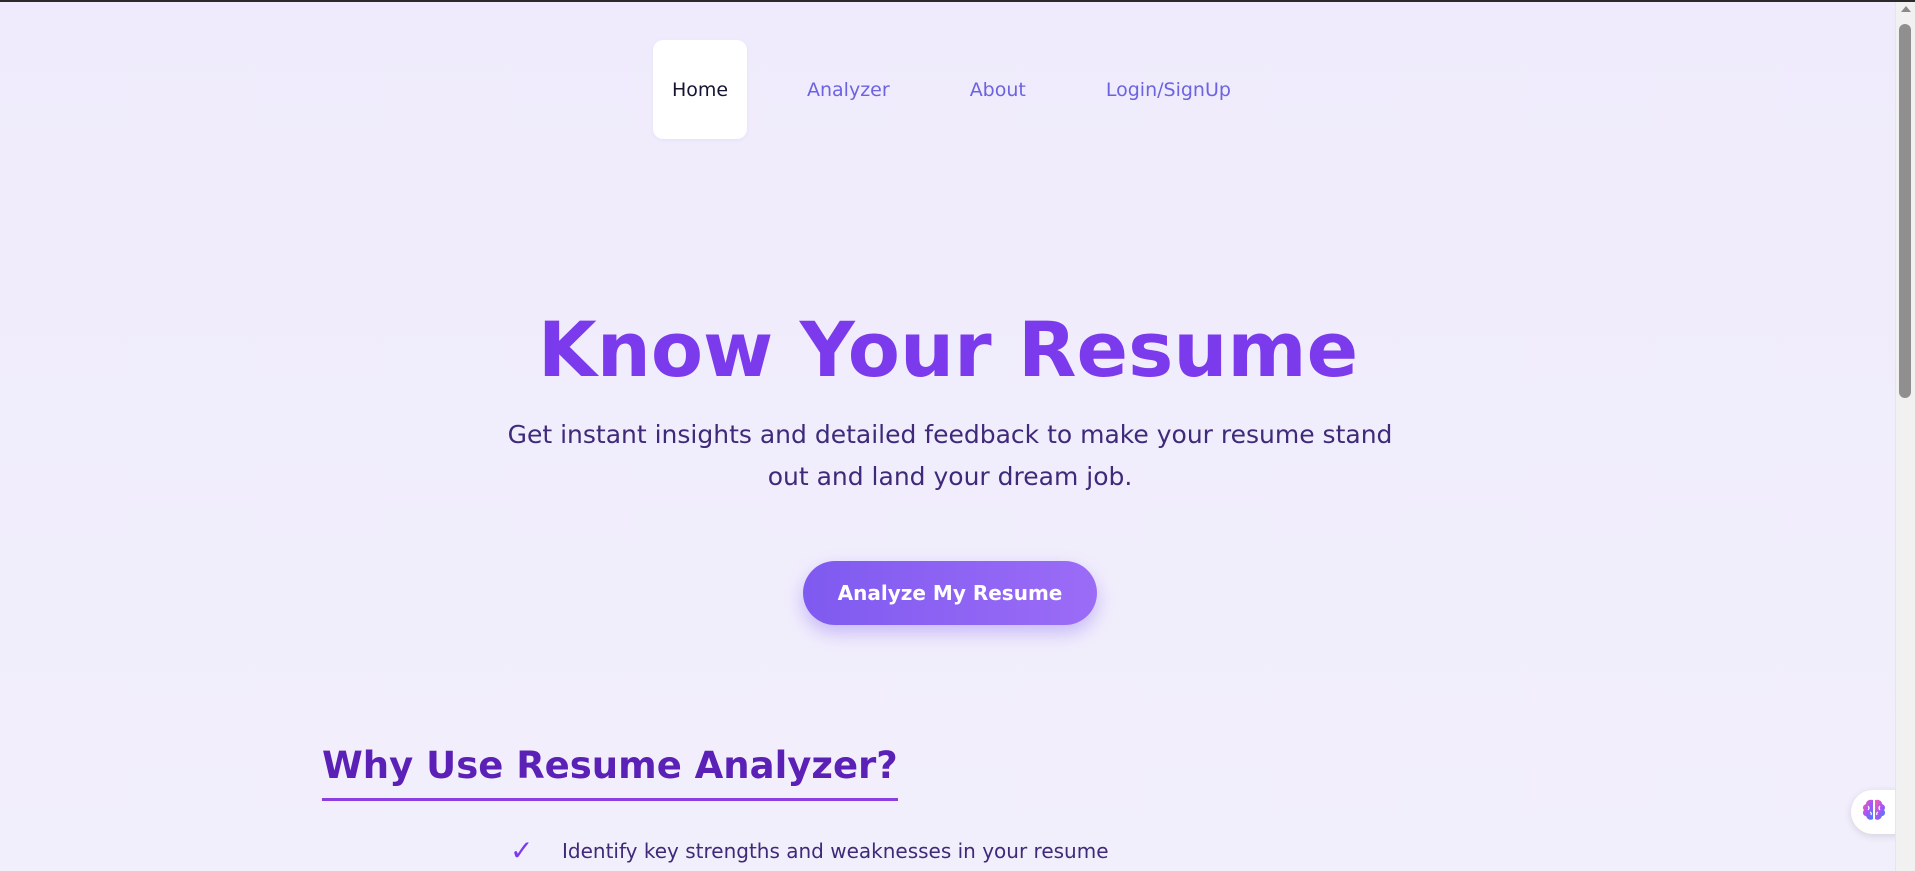 Image resolution: width=1915 pixels, height=871 pixels. I want to click on main-nav: Home Analyzer About Login/SignUp, so click(942, 89).